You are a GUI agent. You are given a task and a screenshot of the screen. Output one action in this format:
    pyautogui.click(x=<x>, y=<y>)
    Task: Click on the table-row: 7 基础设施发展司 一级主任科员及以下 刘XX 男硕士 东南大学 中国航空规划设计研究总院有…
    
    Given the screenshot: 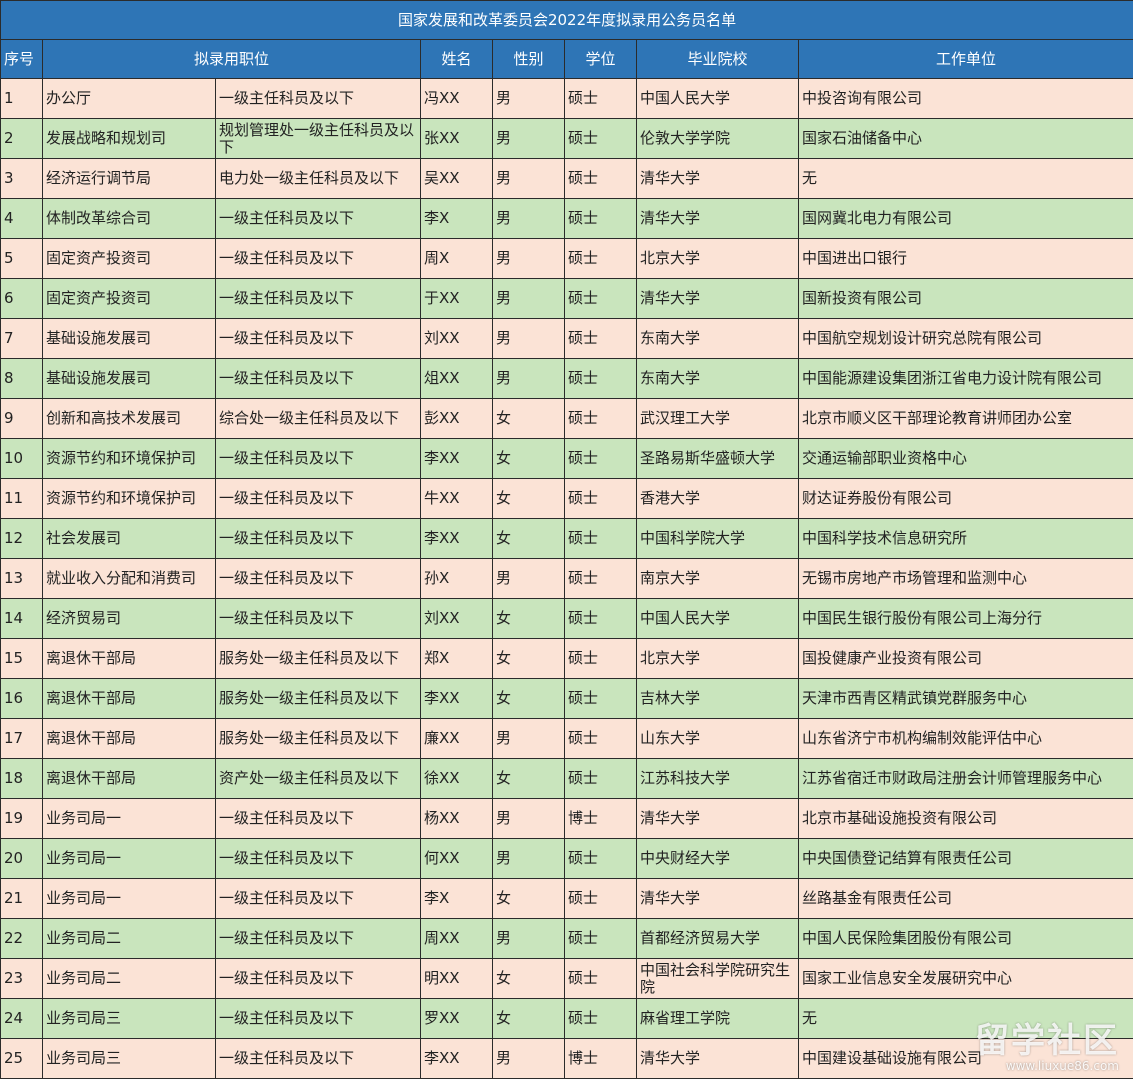 What is the action you would take?
    pyautogui.click(x=566, y=338)
    